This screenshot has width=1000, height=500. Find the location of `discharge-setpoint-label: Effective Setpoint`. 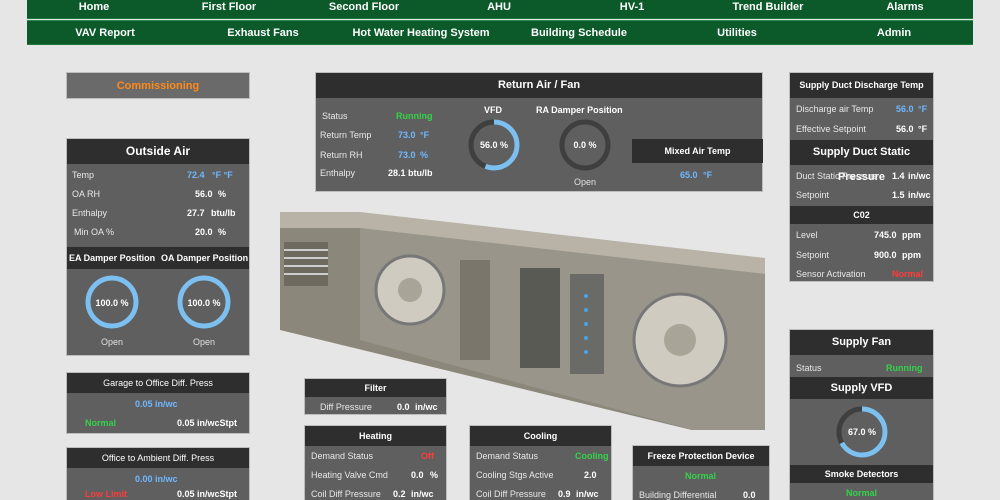

discharge-setpoint-label: Effective Setpoint is located at coordinates (831, 129).